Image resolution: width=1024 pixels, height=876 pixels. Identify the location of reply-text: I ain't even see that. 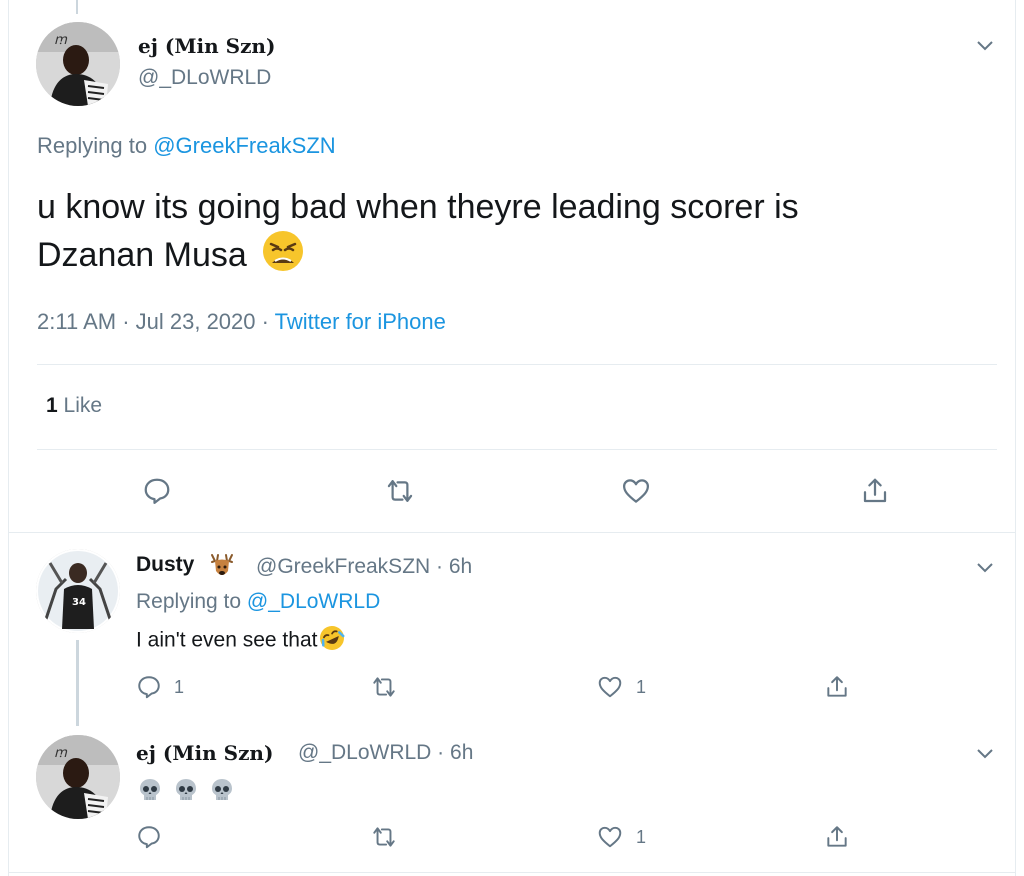
(240, 641).